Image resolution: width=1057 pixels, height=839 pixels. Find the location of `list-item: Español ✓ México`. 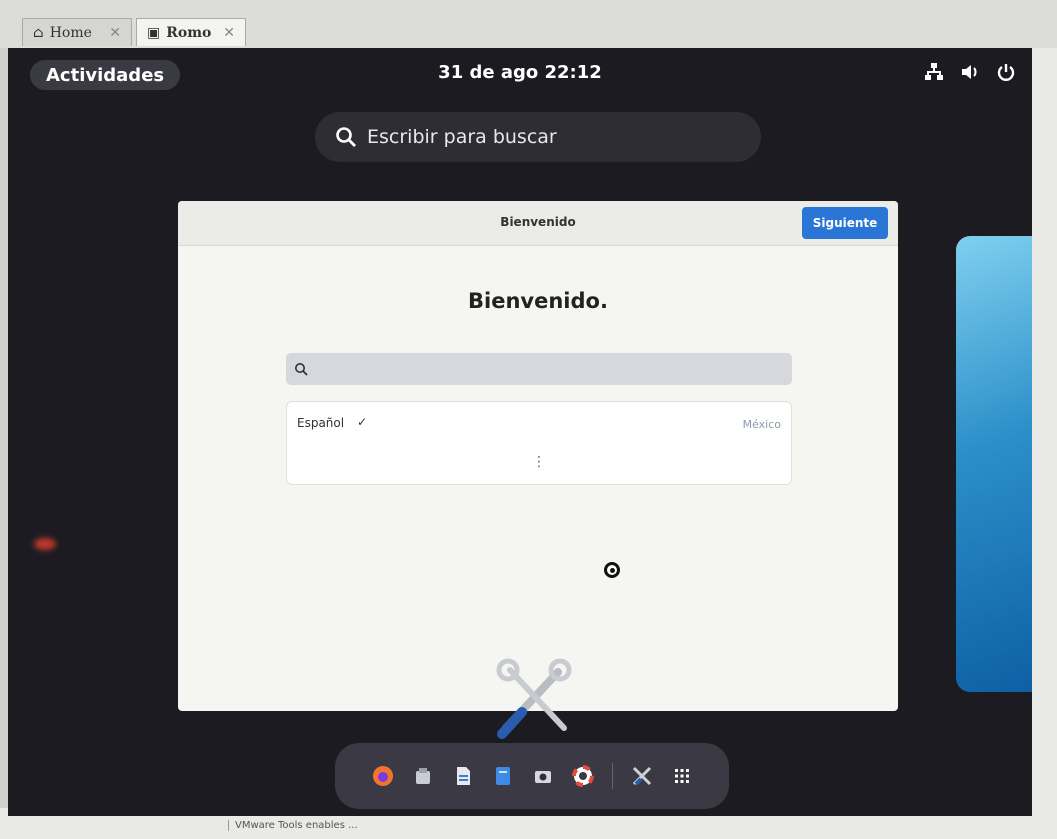

list-item: Español ✓ México is located at coordinates (539, 424).